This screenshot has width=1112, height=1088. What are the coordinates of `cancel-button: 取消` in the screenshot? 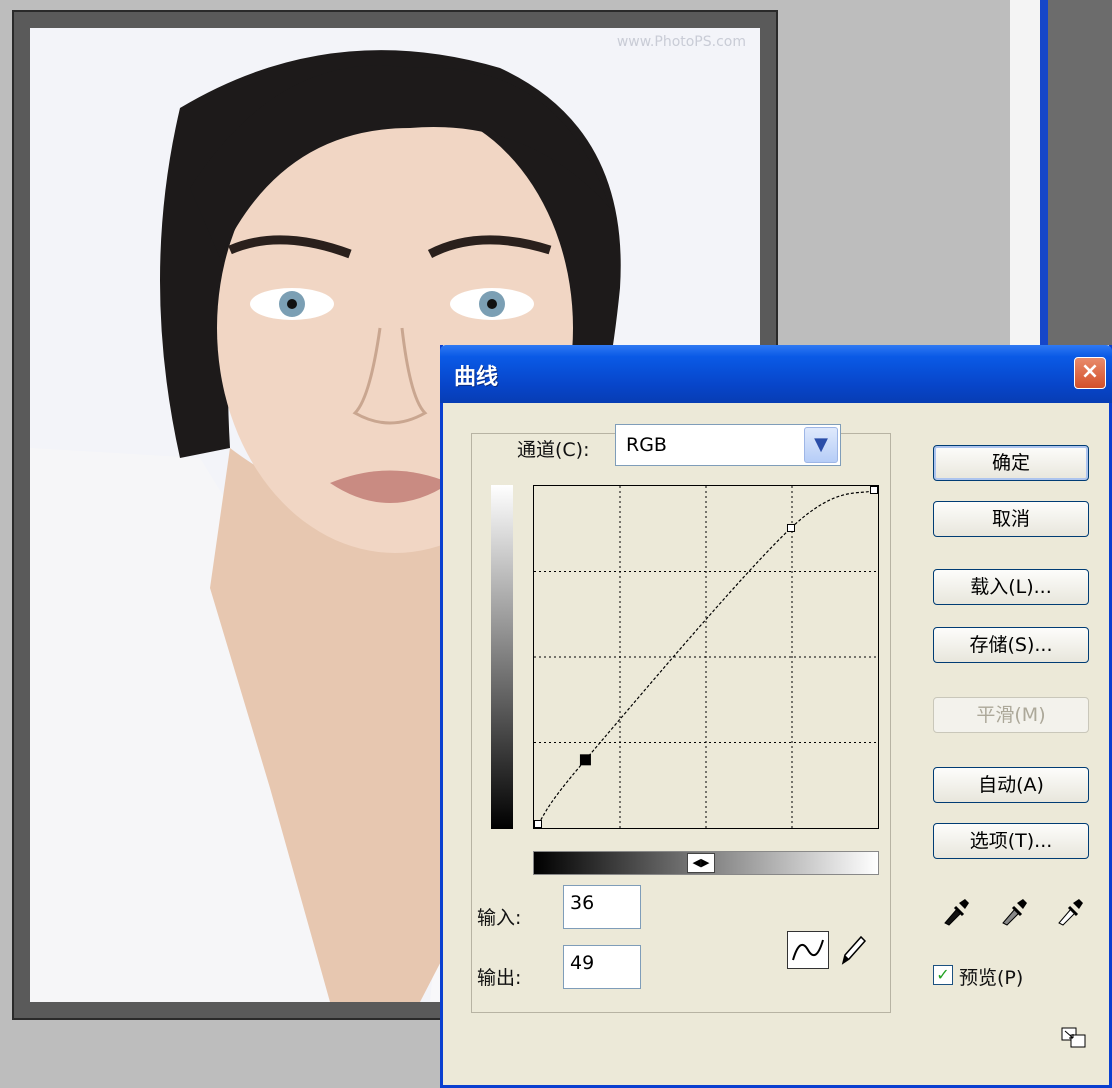 It's located at (1011, 519).